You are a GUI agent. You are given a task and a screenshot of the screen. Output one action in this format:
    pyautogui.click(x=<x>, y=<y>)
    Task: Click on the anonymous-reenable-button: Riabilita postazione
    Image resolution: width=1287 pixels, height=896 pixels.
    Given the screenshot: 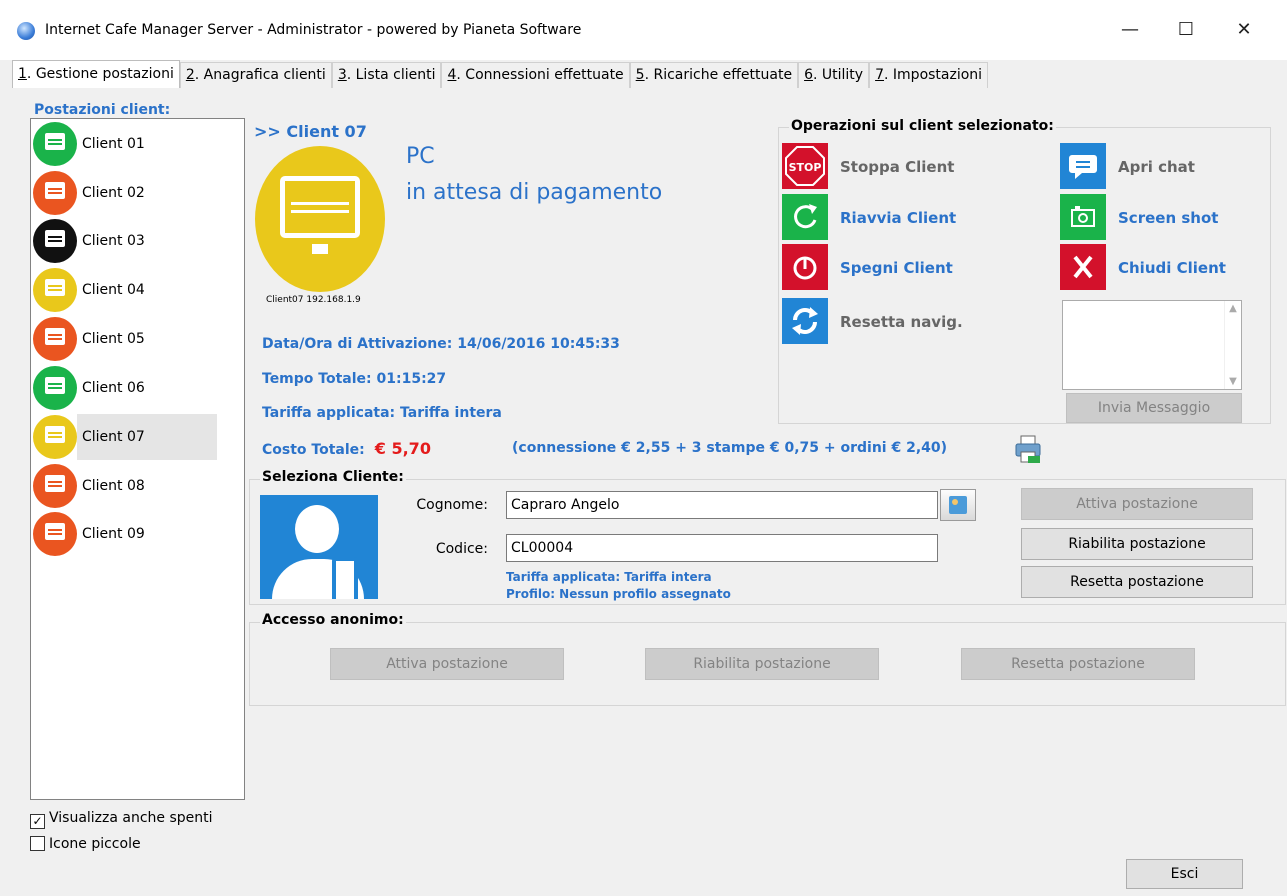 What is the action you would take?
    pyautogui.click(x=762, y=664)
    